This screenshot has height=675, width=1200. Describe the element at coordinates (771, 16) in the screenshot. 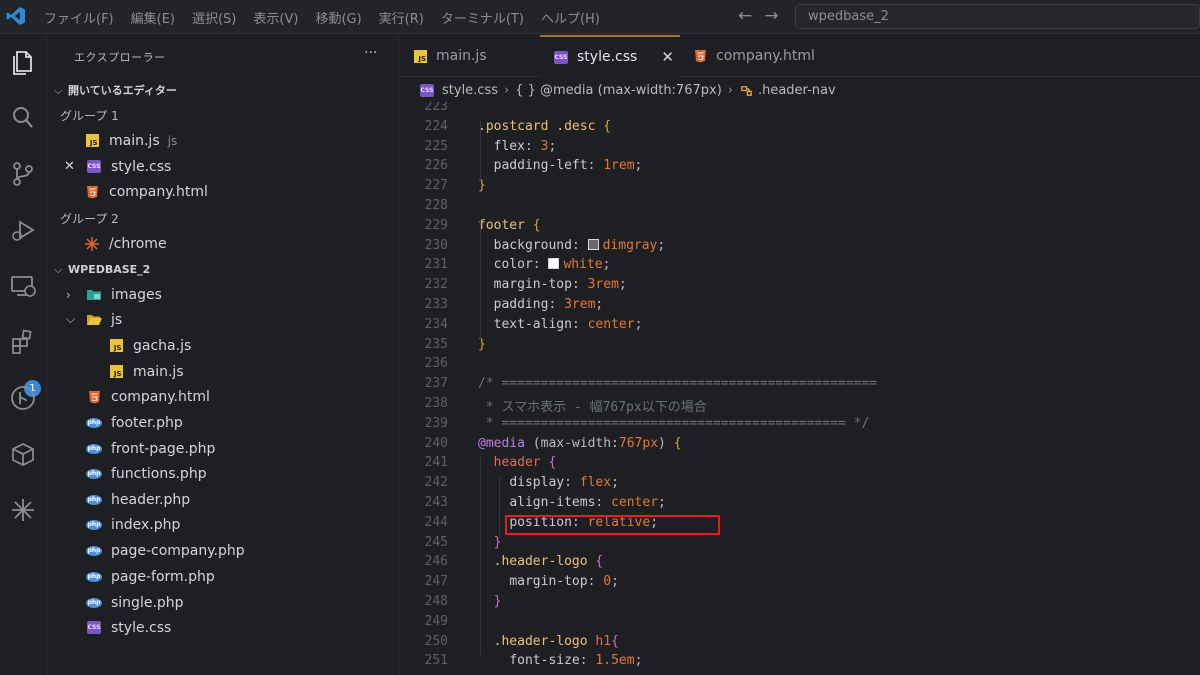

I see `forward-arrow-icon: →` at that location.